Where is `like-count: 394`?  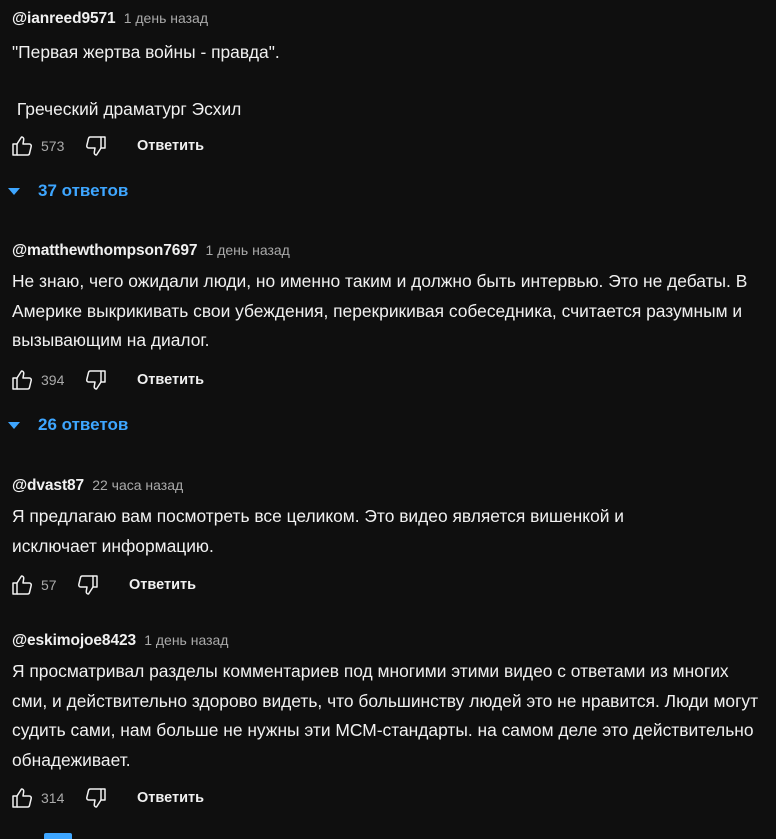
like-count: 394 is located at coordinates (53, 380).